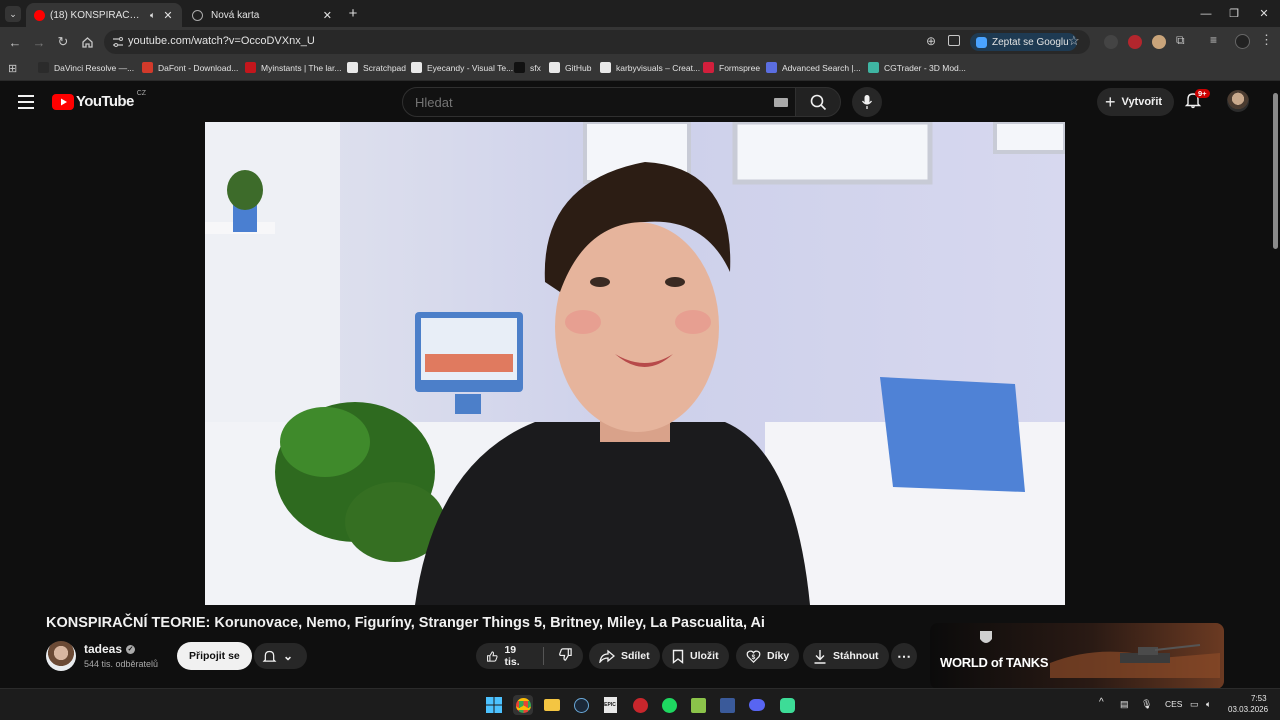  I want to click on channel-name: tadeas, so click(103, 649).